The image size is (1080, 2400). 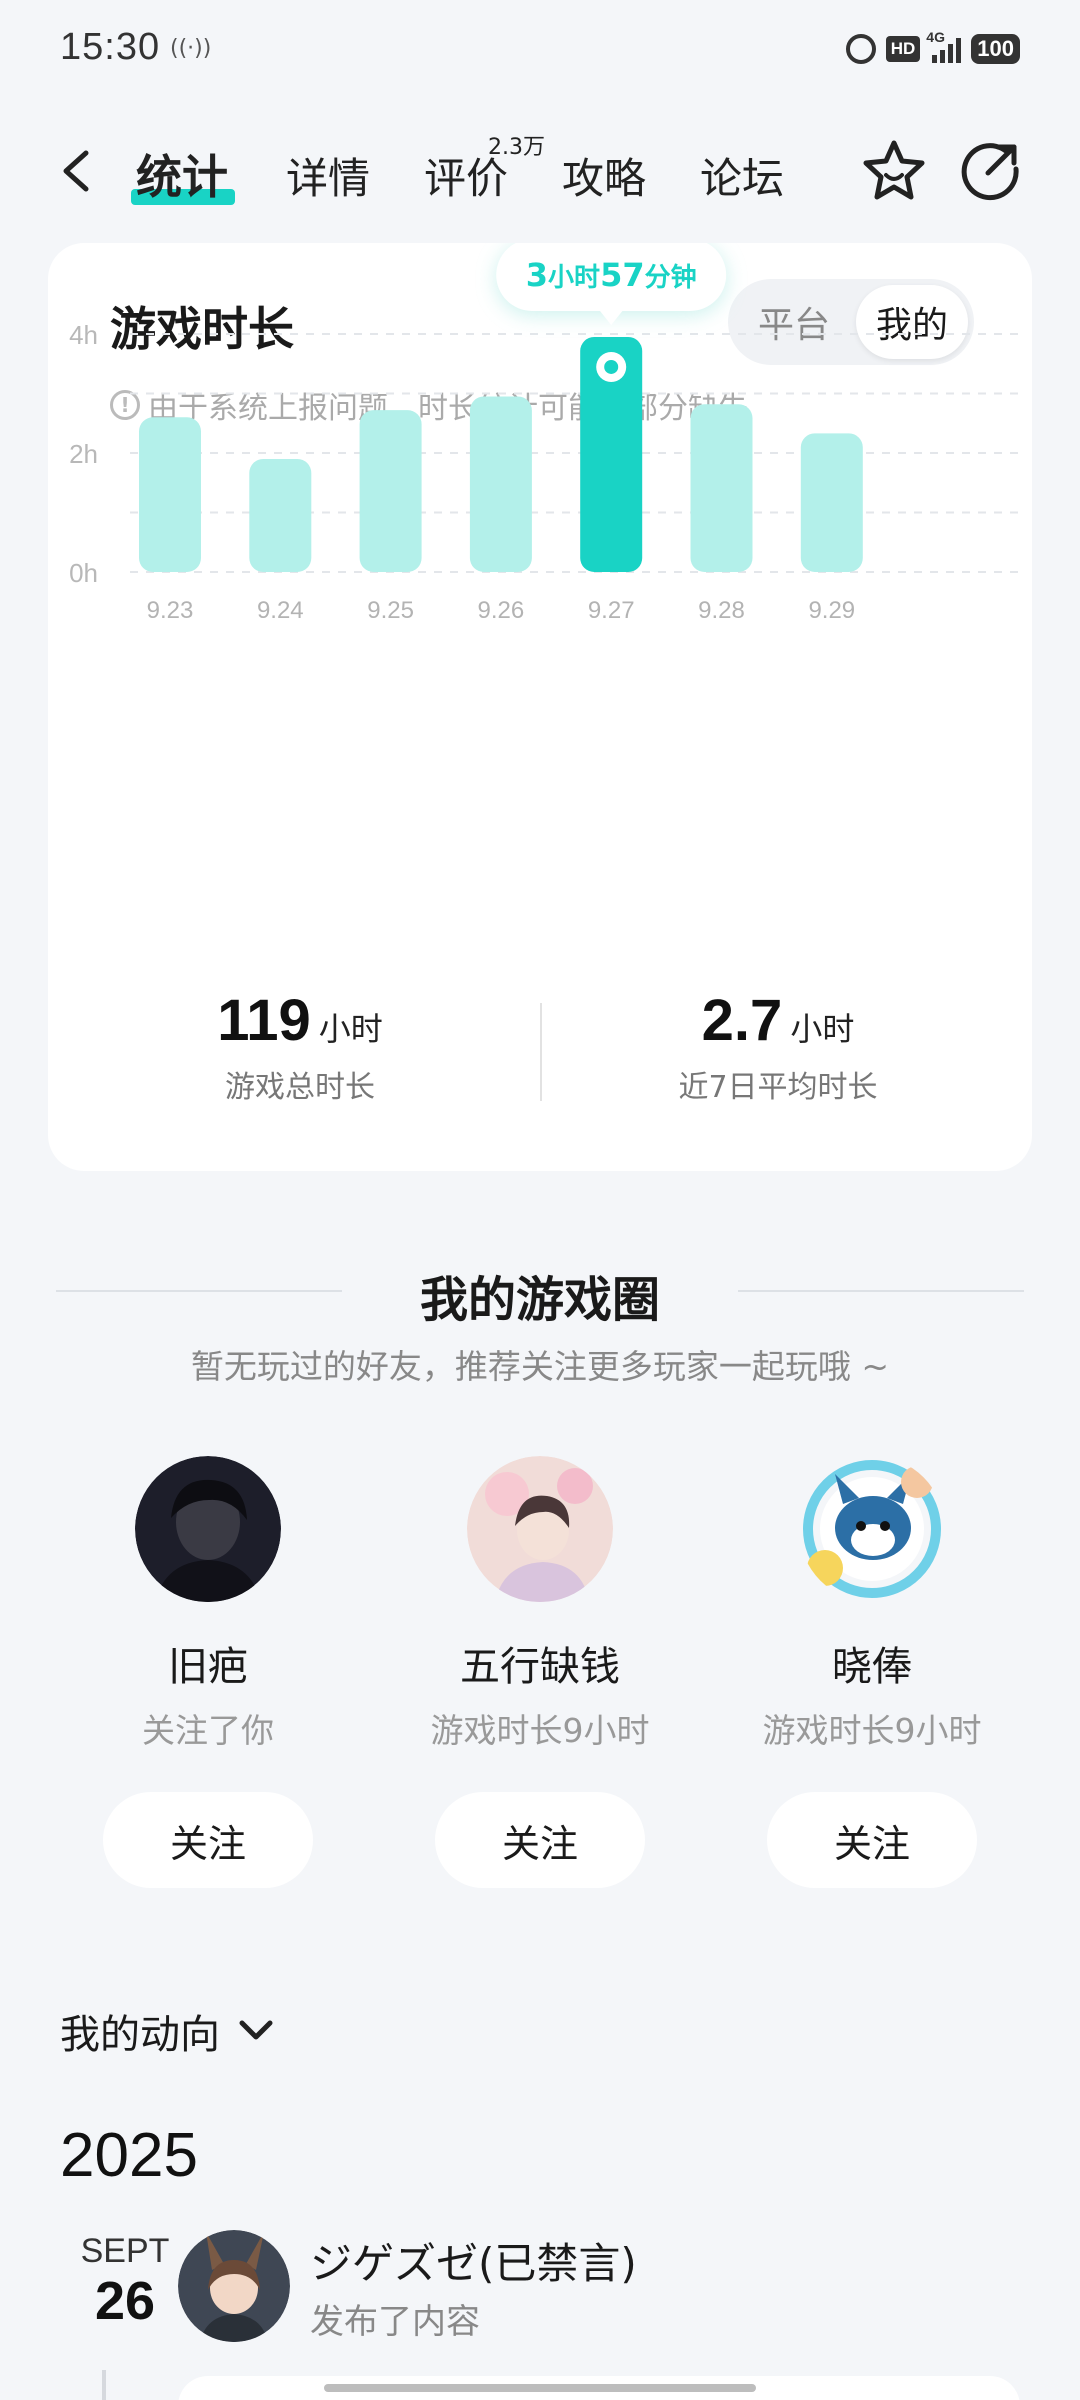 What do you see at coordinates (622, 275) in the screenshot?
I see `tooltip-text-part: 57` at bounding box center [622, 275].